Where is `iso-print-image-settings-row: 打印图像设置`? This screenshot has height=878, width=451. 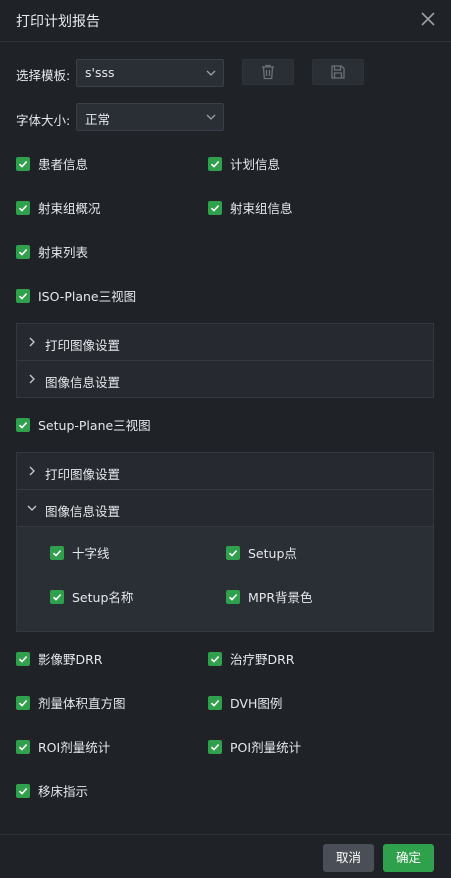 iso-print-image-settings-row: 打印图像设置 is located at coordinates (225, 342).